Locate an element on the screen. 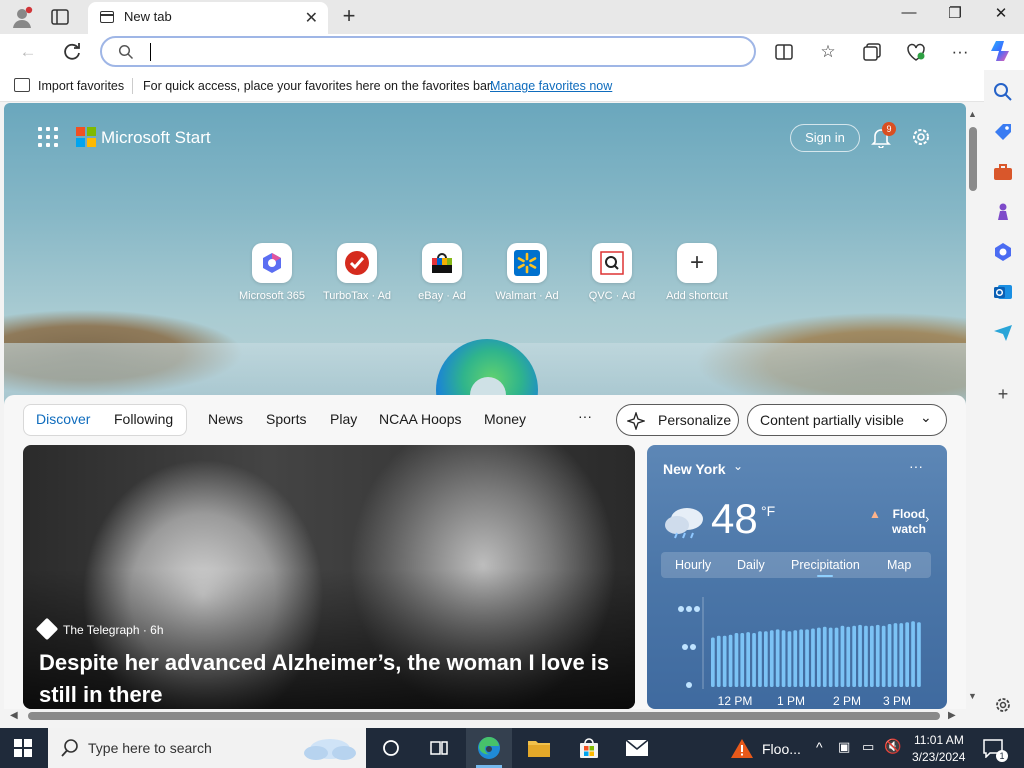 The height and width of the screenshot is (768, 1024). clock-time: 11:01 AM is located at coordinates (939, 740).